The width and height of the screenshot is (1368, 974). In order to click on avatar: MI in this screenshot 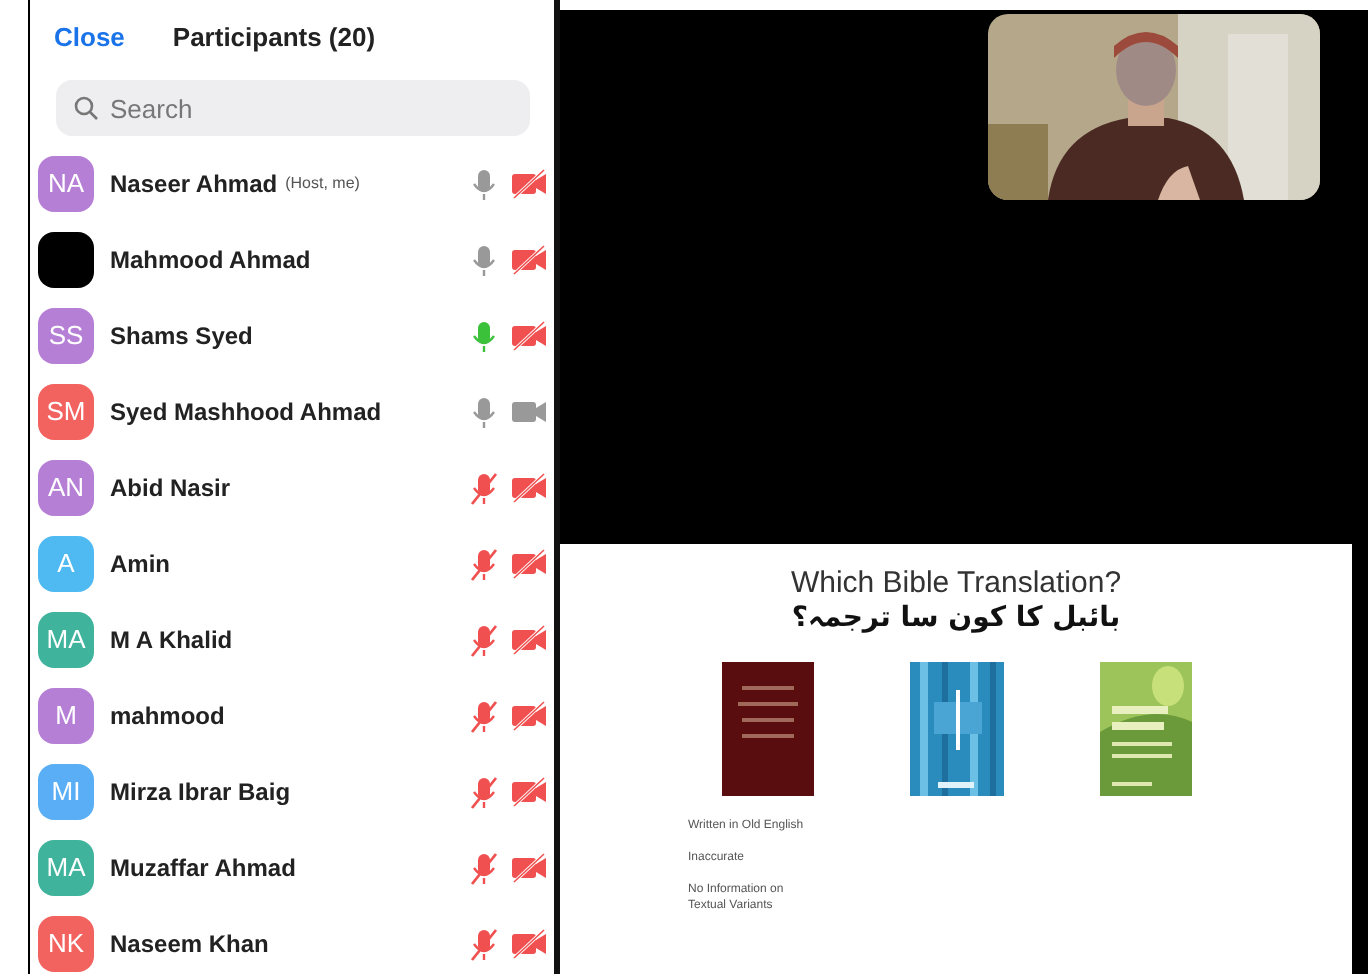, I will do `click(66, 792)`.